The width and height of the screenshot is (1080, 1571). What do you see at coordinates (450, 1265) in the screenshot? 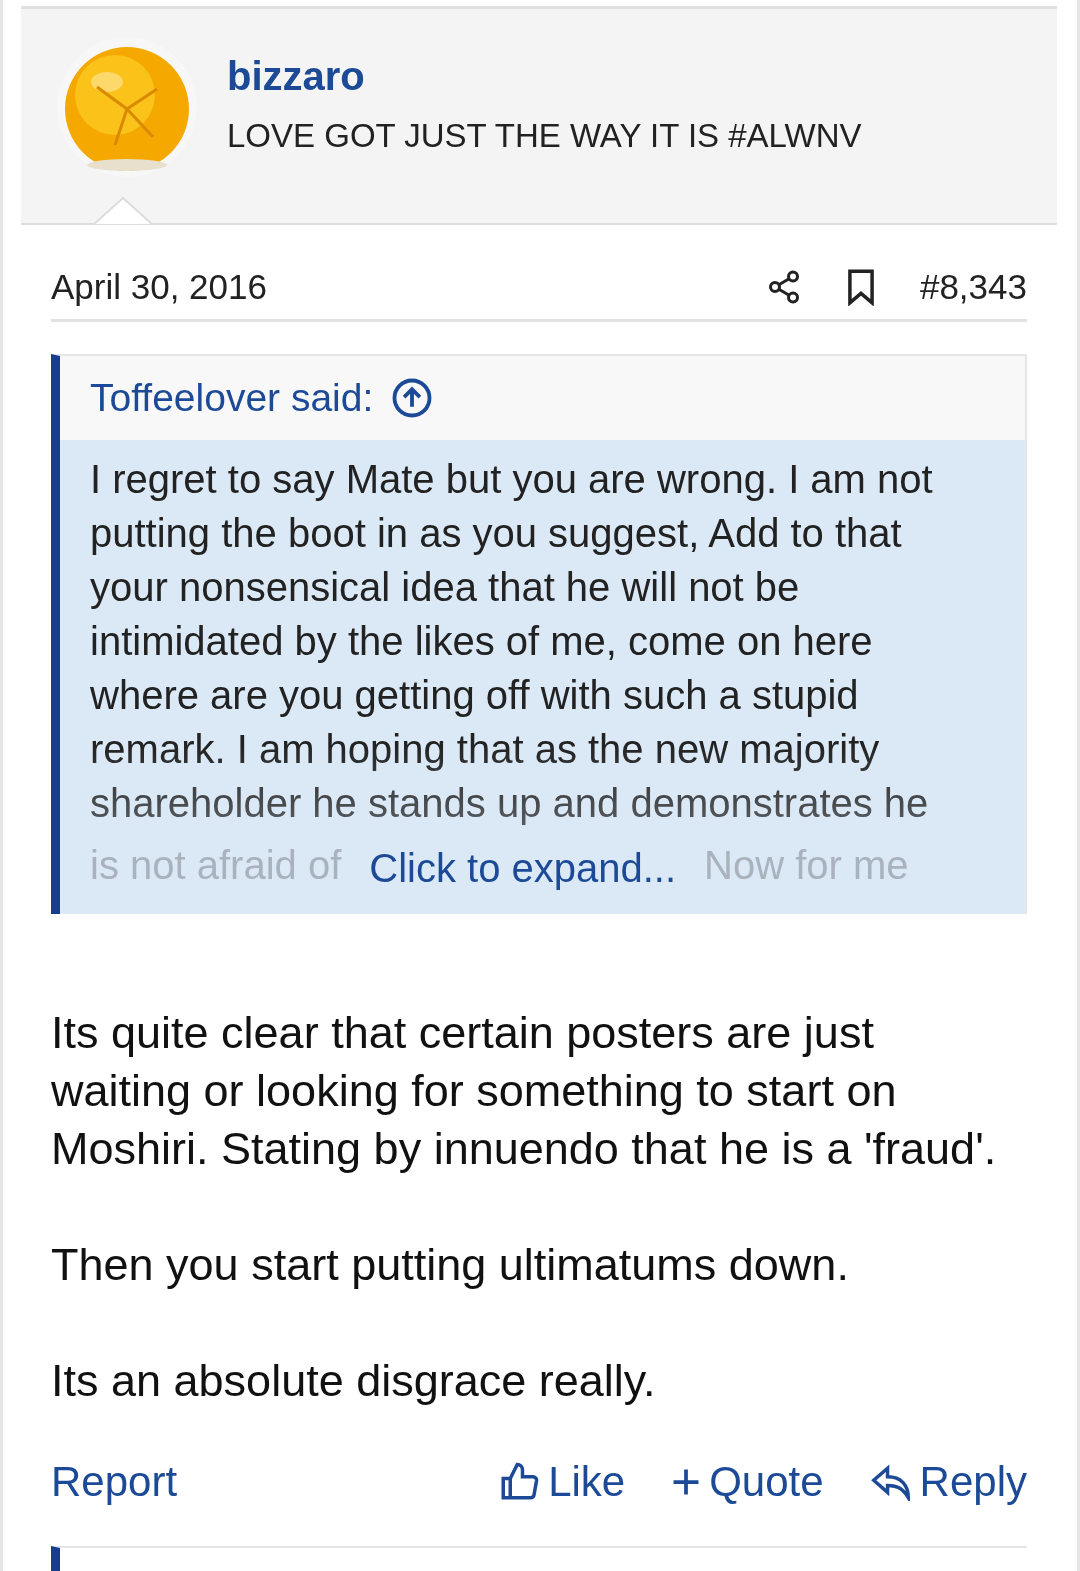
I see `post-paragraph: Then you start putting ultimatums down.` at bounding box center [450, 1265].